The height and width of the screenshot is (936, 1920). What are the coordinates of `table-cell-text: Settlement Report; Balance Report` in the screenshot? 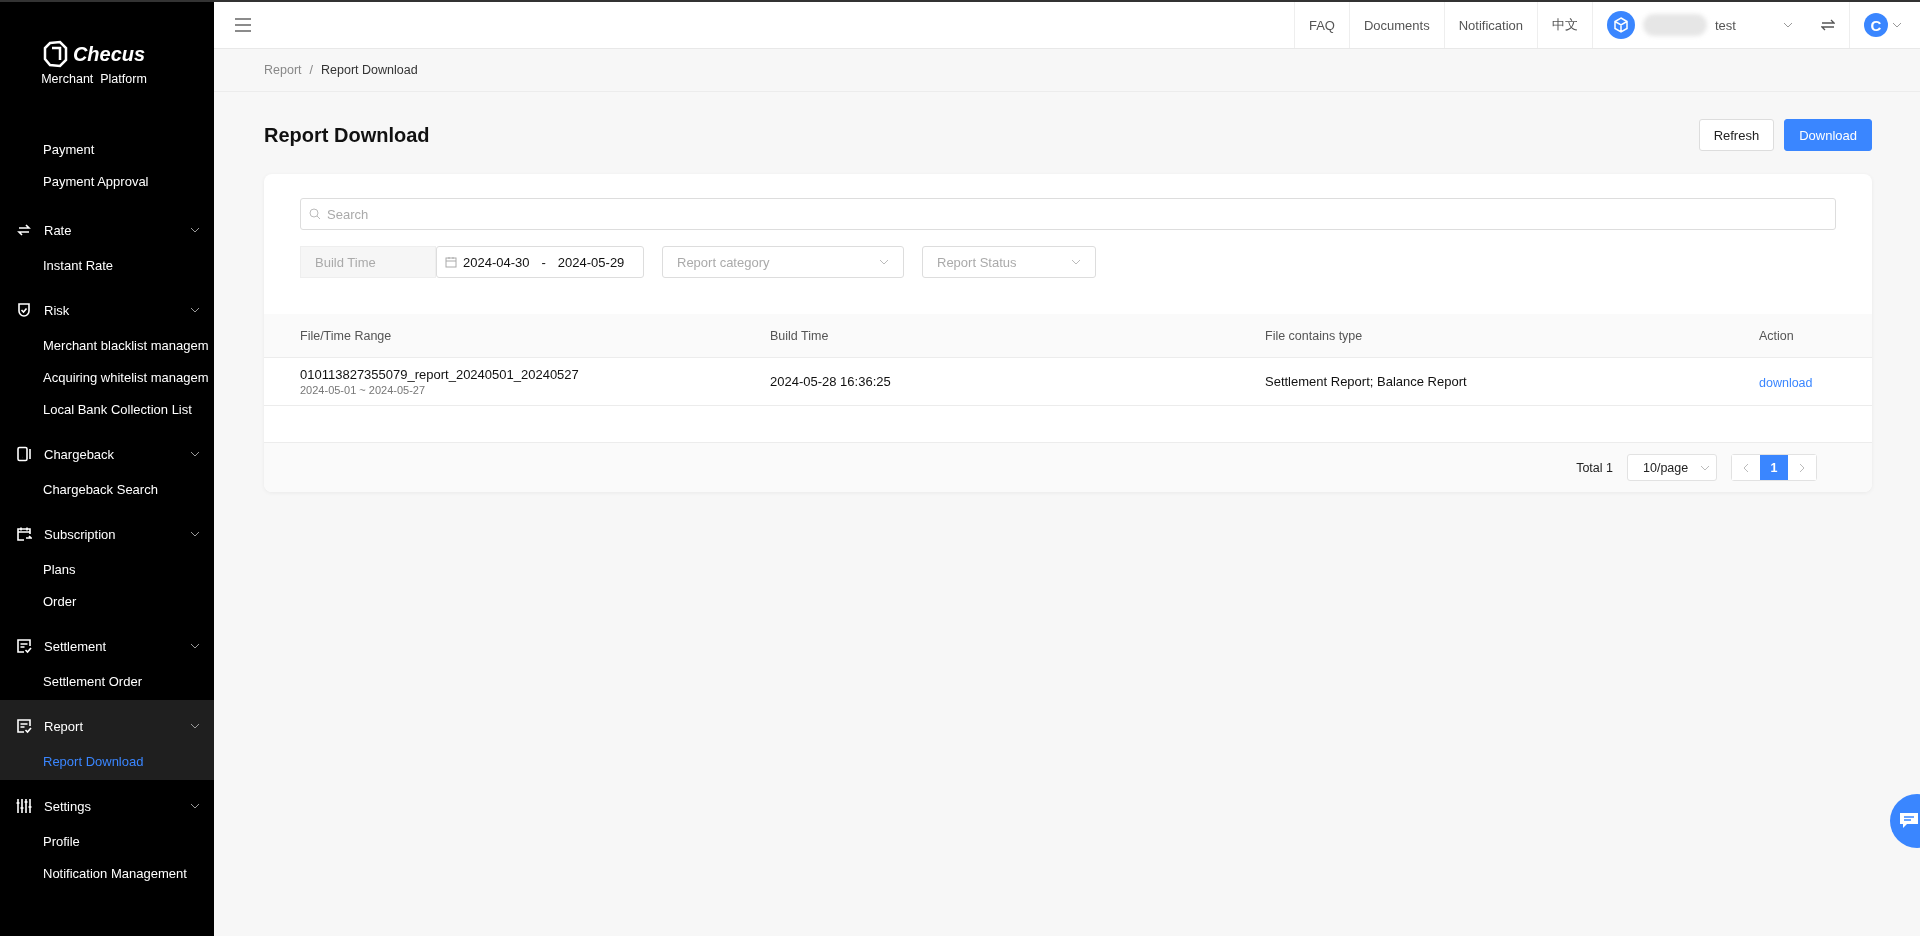 It's located at (1366, 381).